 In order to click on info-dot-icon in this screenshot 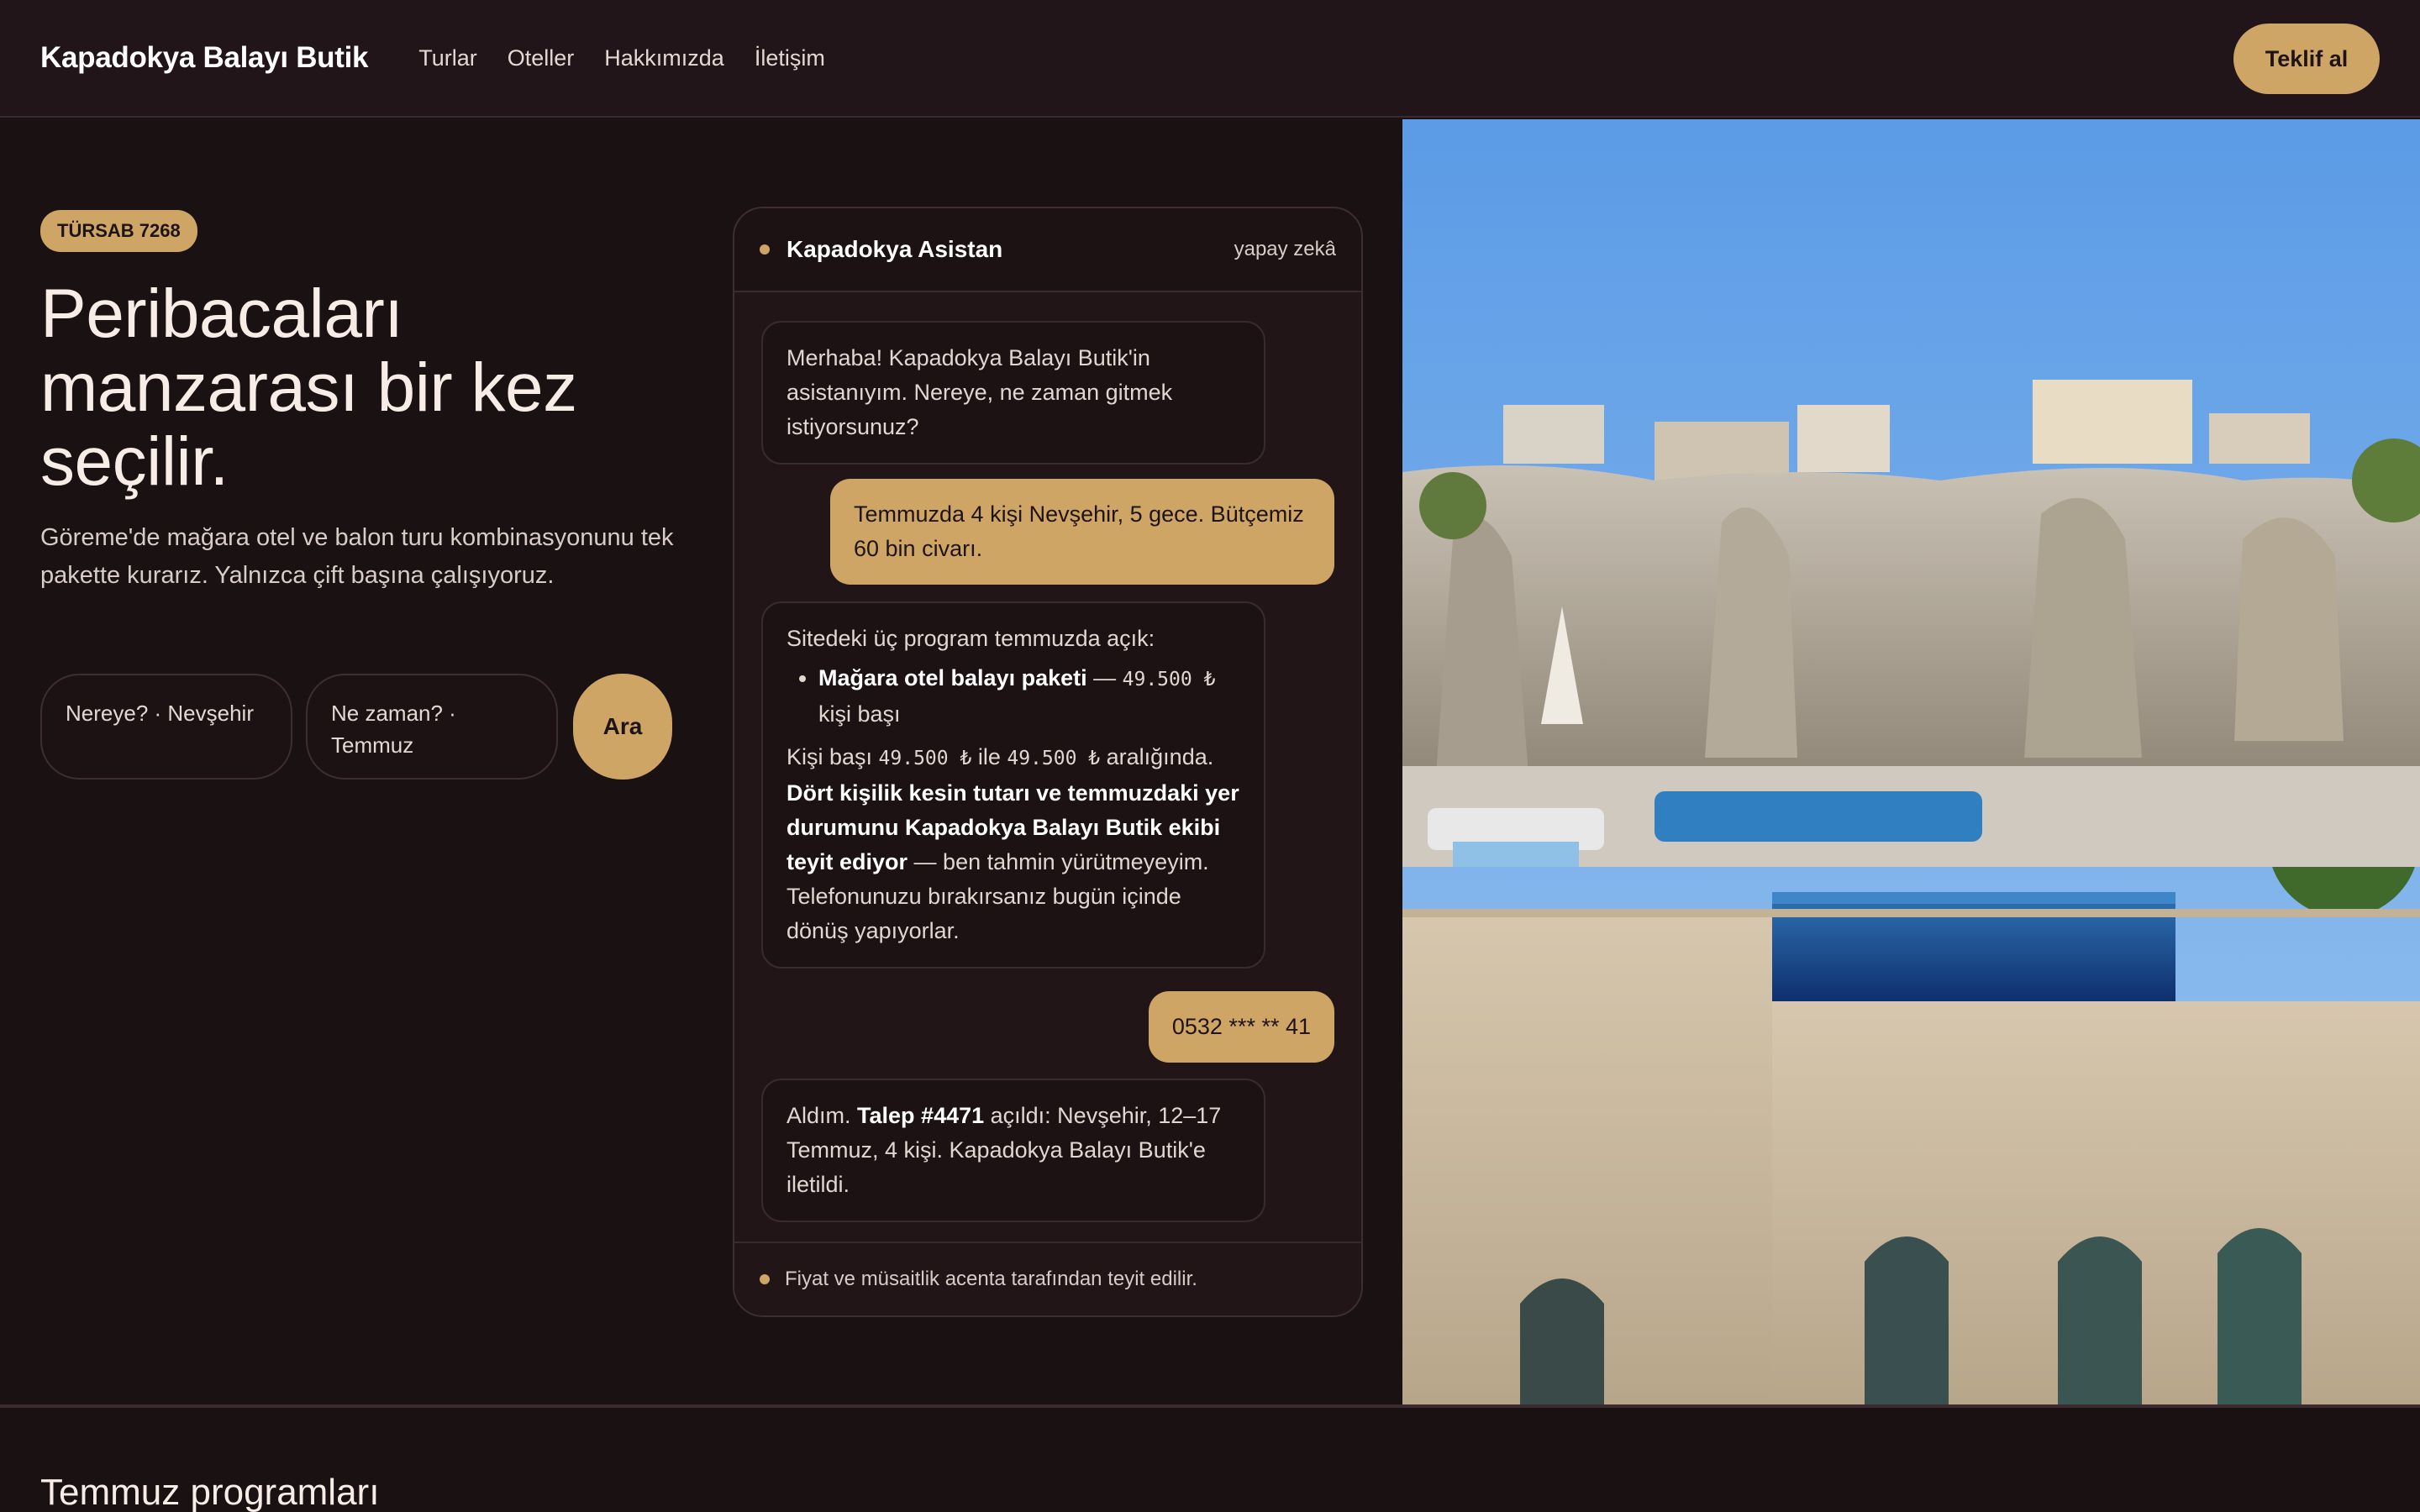, I will do `click(765, 1279)`.